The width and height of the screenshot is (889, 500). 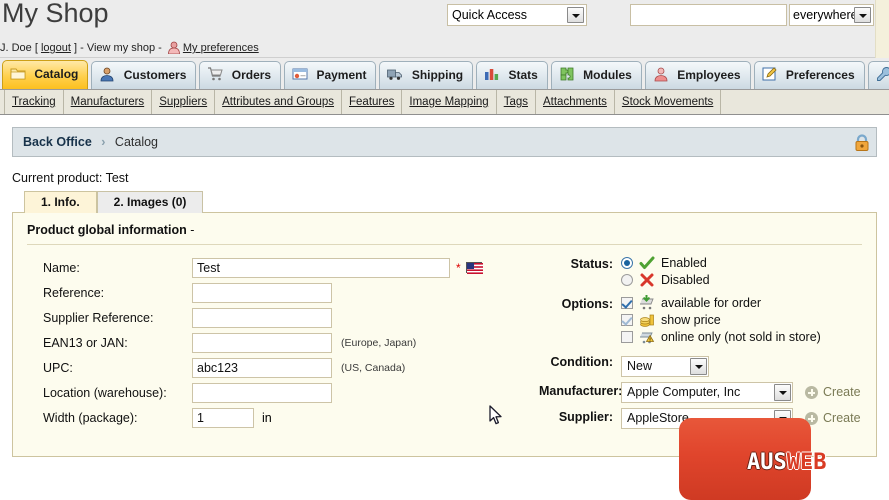 I want to click on plus-circle-icon, so click(x=811, y=392).